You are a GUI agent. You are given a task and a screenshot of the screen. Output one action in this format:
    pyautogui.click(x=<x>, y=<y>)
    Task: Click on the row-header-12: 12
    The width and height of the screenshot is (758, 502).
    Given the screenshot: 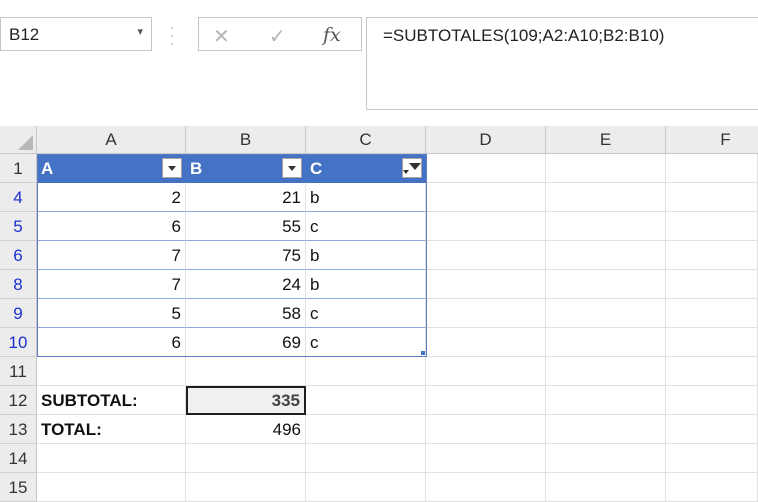 What is the action you would take?
    pyautogui.click(x=18, y=400)
    